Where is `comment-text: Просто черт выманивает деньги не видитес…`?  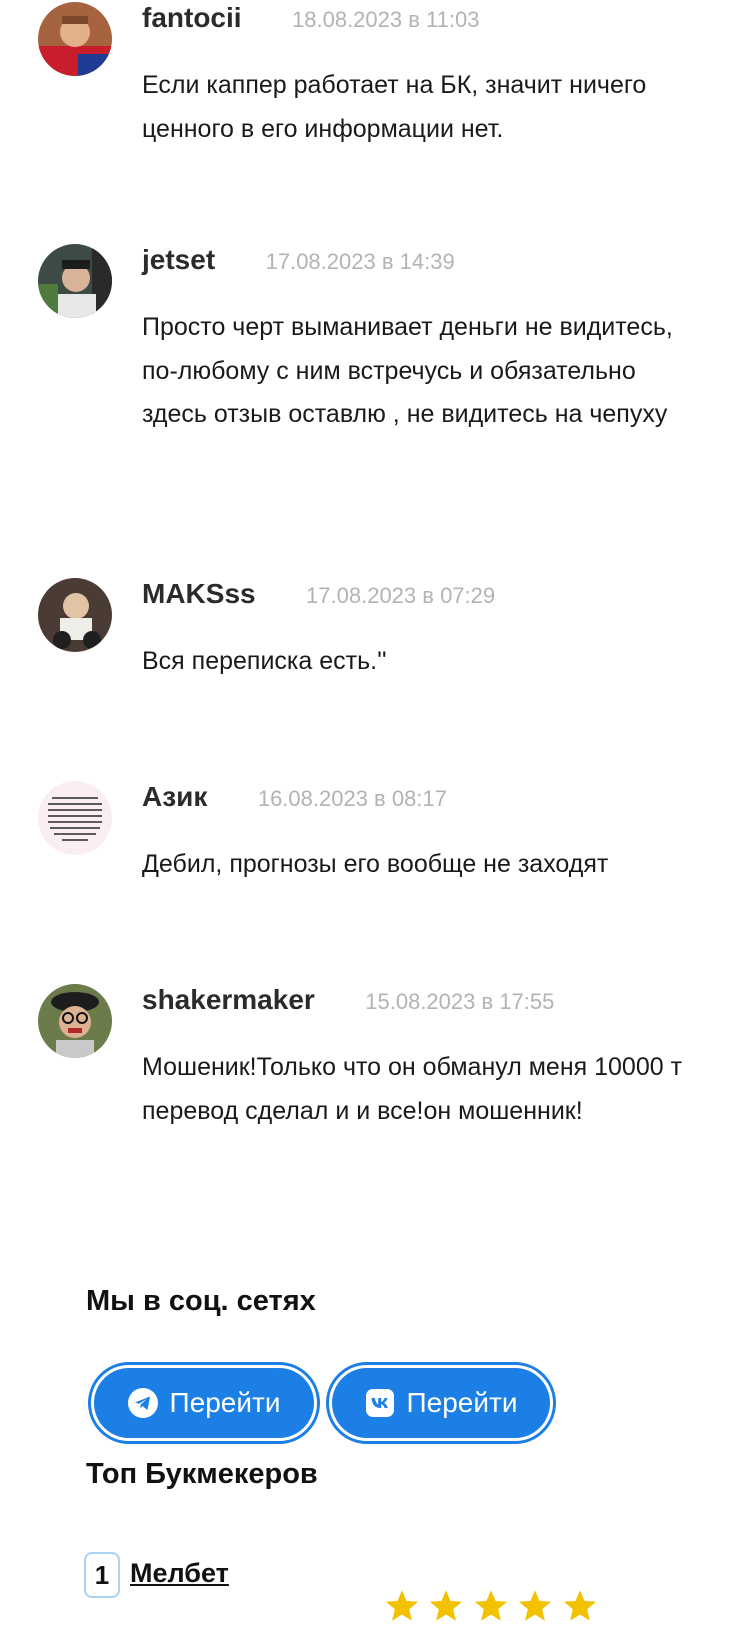
comment-text: Просто черт выманивает деньги не видитес… is located at coordinates (407, 370).